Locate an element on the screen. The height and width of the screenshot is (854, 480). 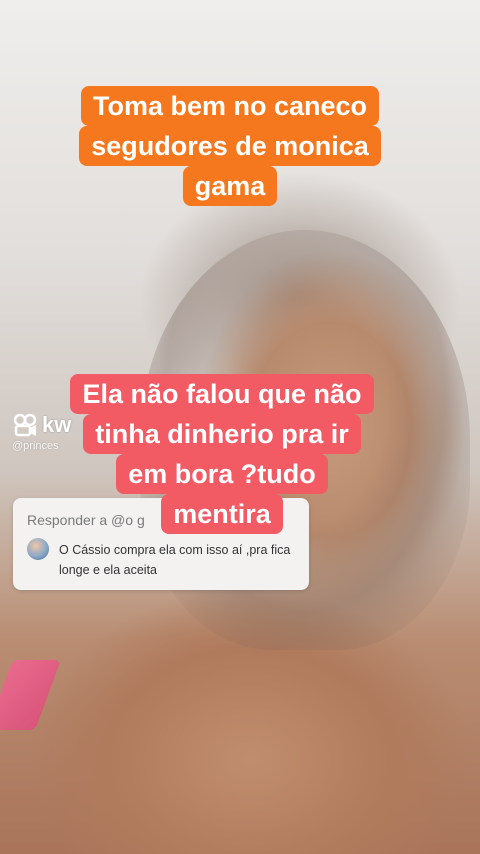
caption-line: gama is located at coordinates (230, 186).